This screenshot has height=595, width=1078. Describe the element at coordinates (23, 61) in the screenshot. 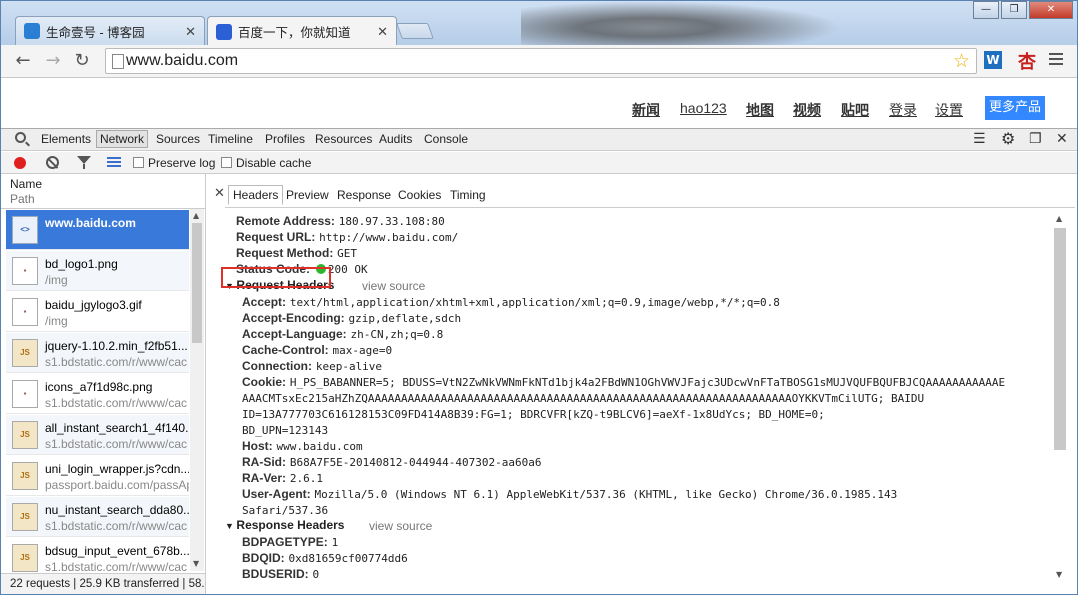

I see `back-arrow-icon: ←` at that location.